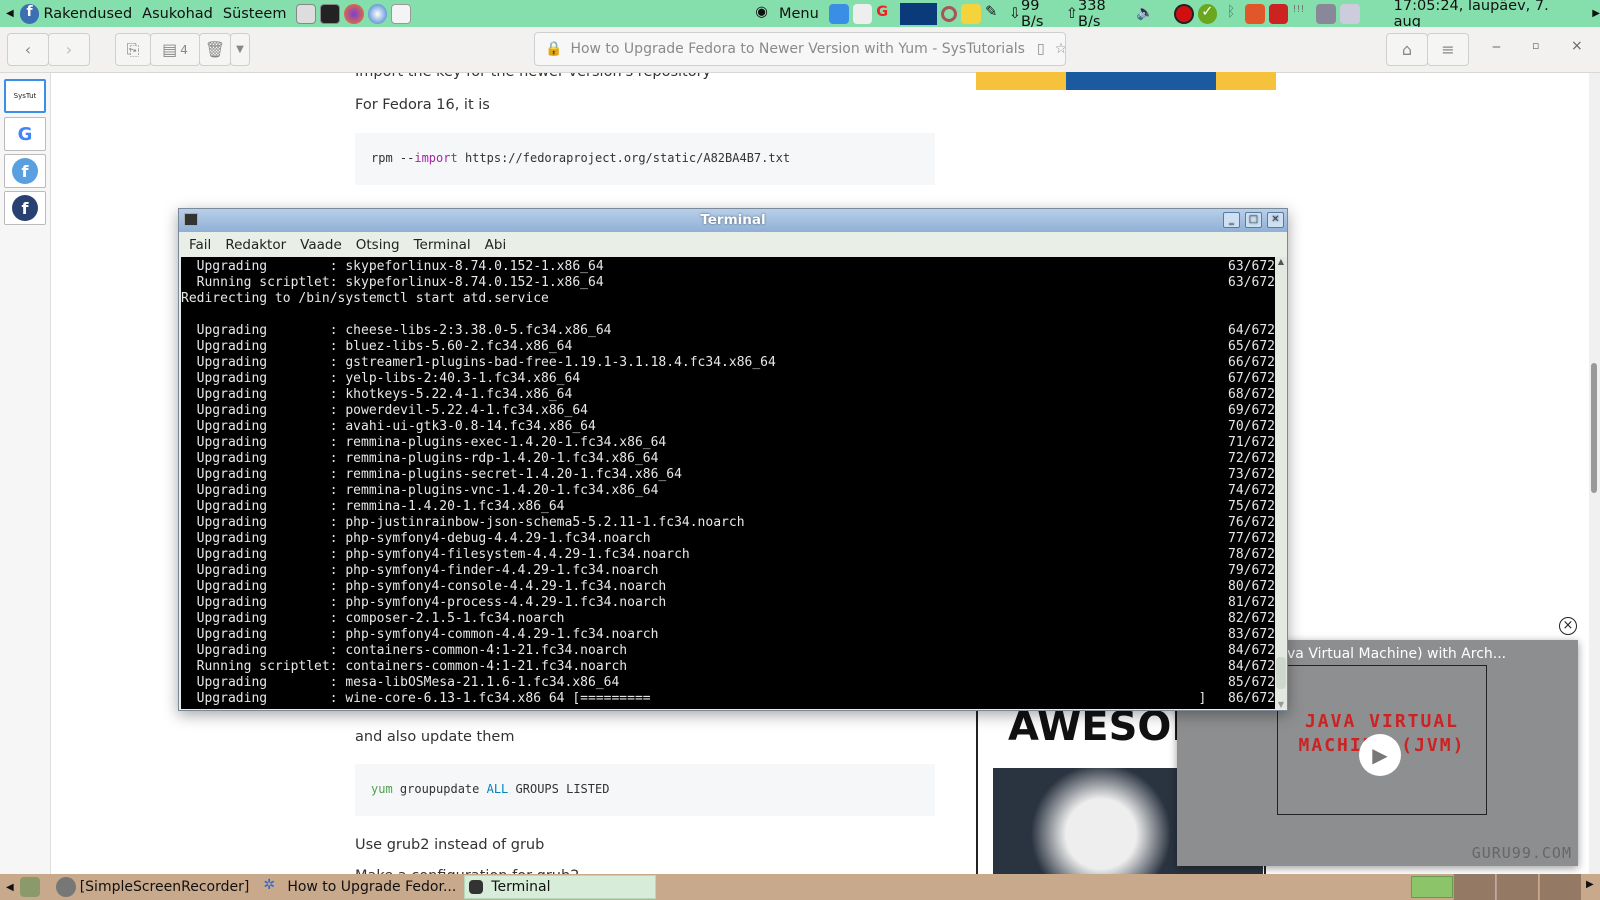 The image size is (1600, 900). Describe the element at coordinates (862, 13) in the screenshot. I see `mail-clock-icon` at that location.